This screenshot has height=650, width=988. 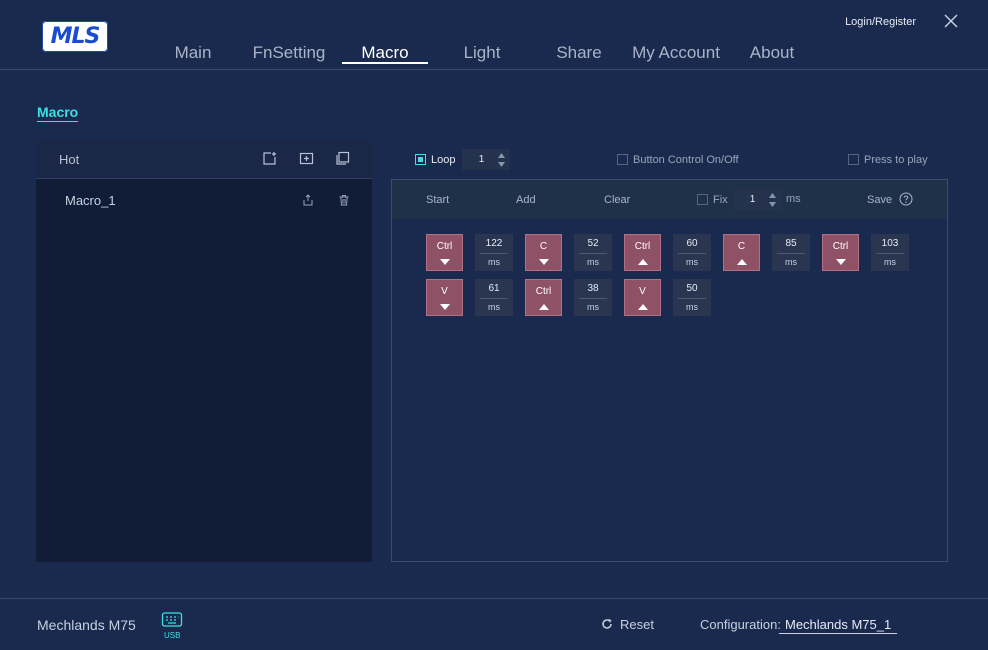 I want to click on configuration-selector: Mechlands M75_1, so click(x=838, y=625).